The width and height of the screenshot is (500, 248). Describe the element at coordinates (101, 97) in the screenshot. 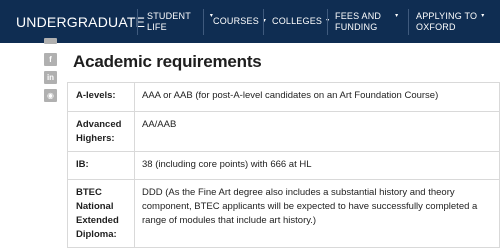

I see `requirement-label: A-levels:` at that location.